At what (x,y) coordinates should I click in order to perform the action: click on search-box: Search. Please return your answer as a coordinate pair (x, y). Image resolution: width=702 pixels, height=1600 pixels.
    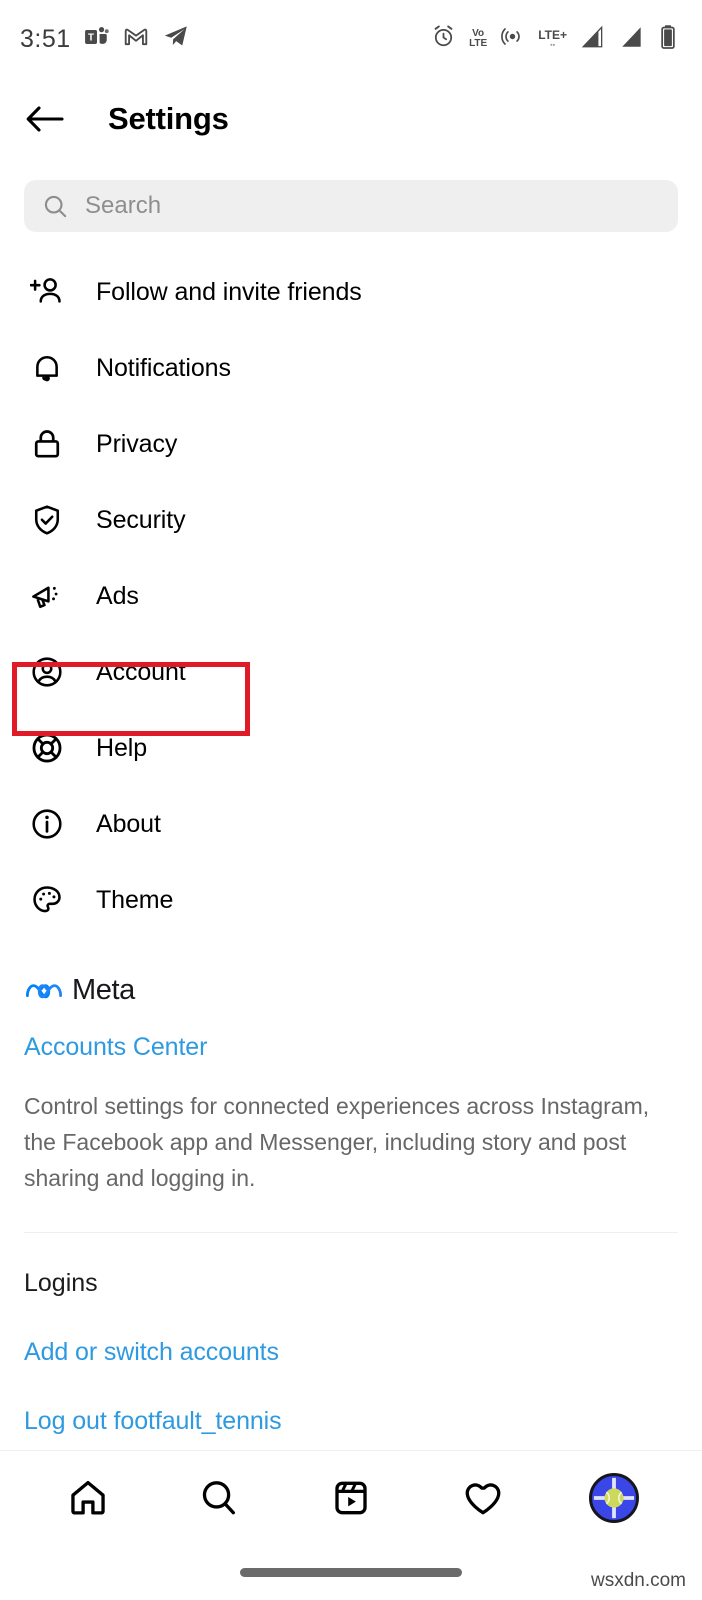
    Looking at the image, I should click on (351, 206).